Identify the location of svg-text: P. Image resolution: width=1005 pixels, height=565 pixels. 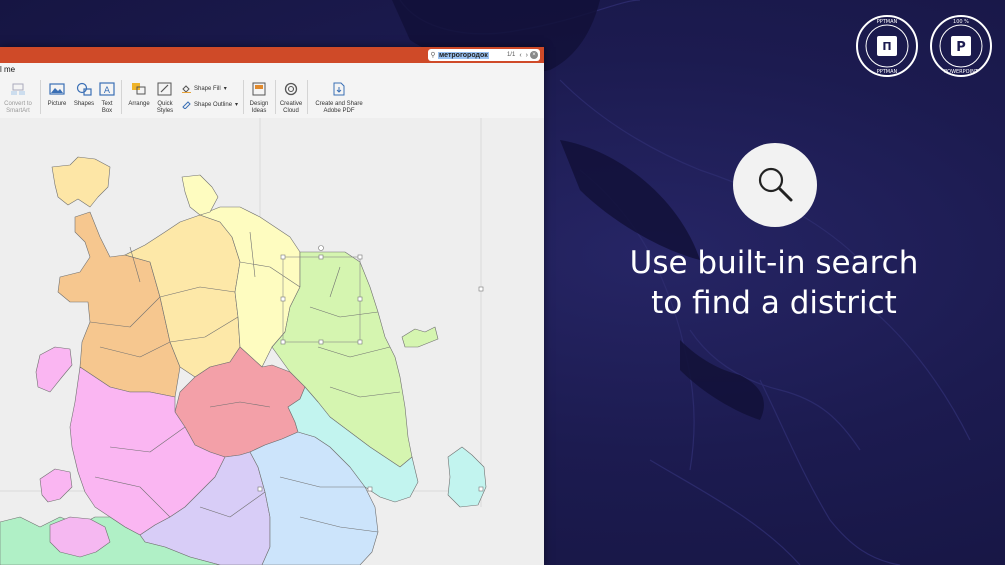
(961, 47).